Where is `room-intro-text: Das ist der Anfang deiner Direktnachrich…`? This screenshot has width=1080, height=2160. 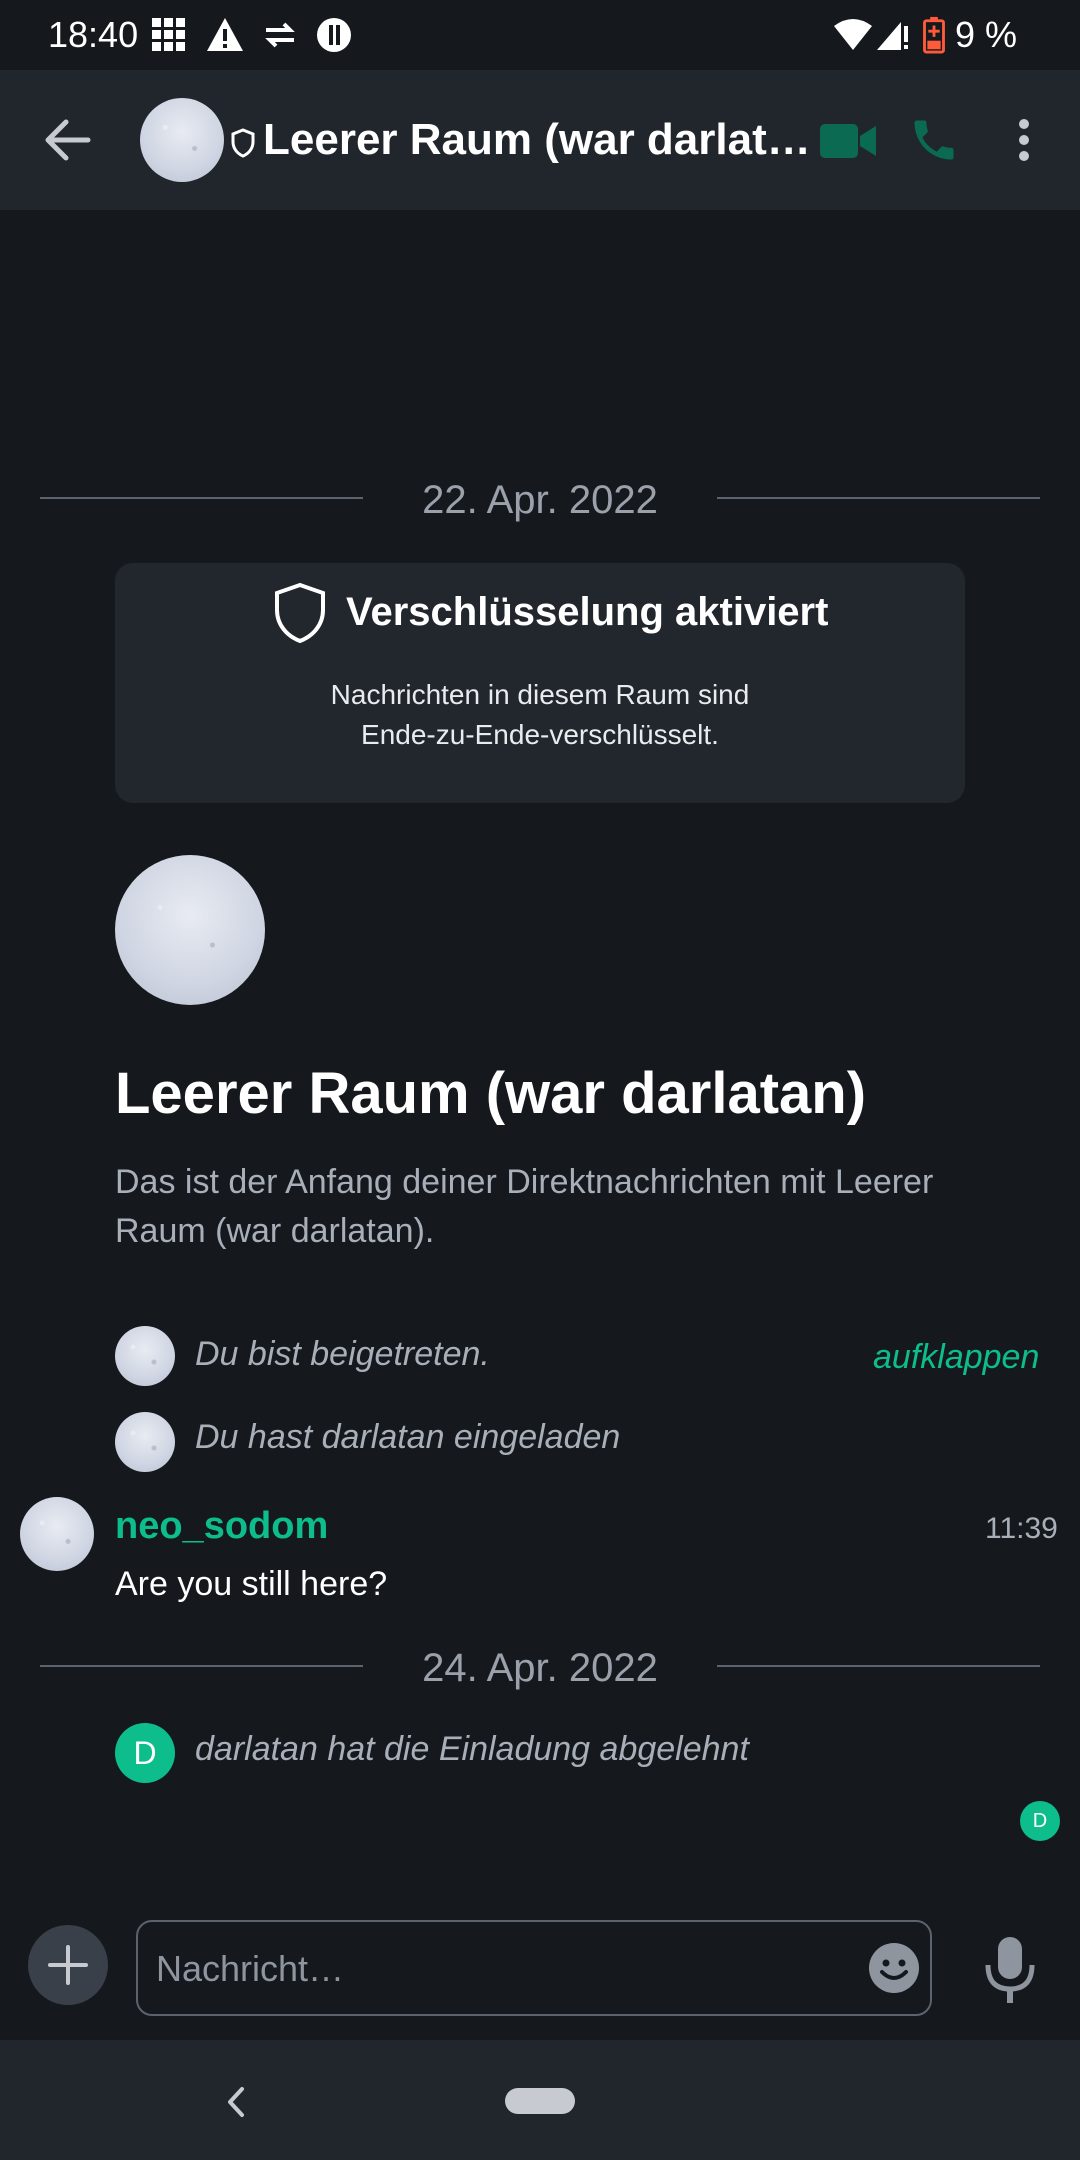 room-intro-text: Das ist der Anfang deiner Direktnachrich… is located at coordinates (555, 1207).